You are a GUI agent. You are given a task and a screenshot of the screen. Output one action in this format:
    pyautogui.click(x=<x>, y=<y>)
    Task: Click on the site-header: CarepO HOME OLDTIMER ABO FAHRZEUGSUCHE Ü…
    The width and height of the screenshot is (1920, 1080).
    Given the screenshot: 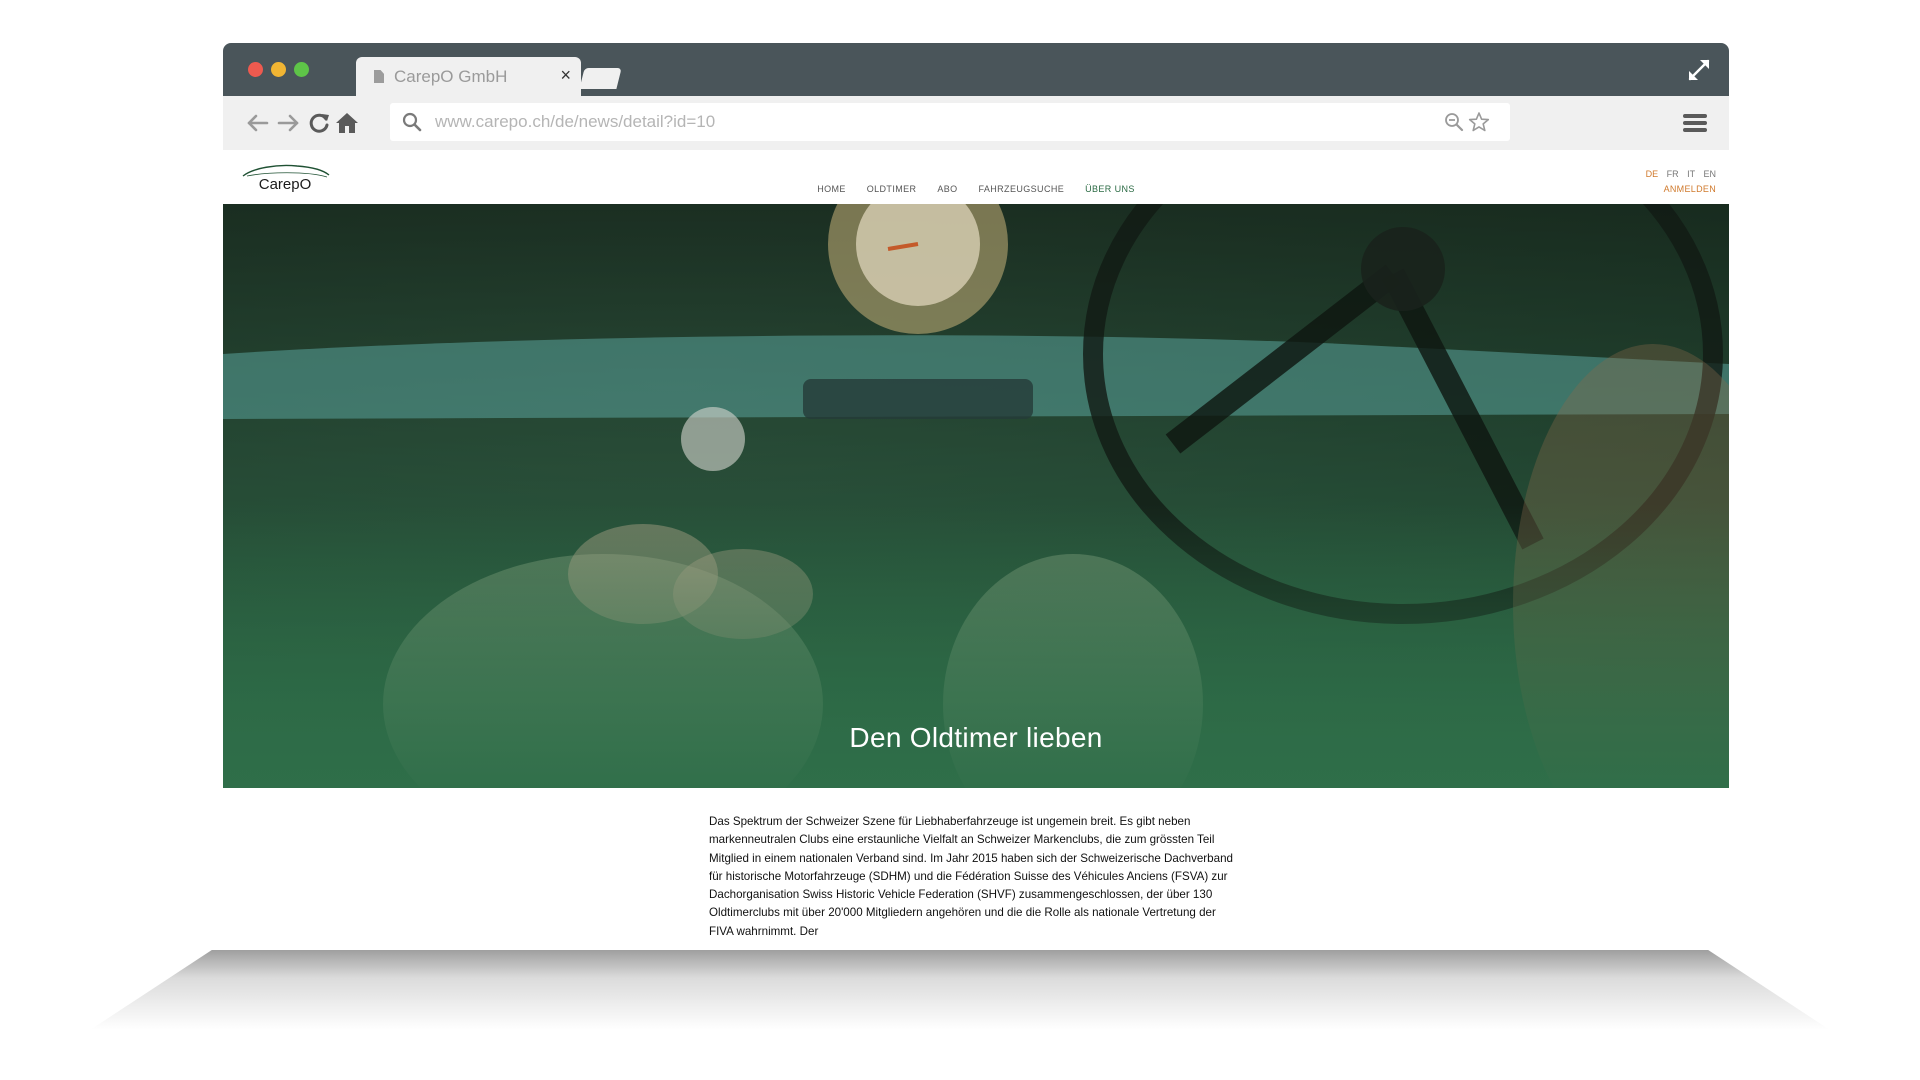 What is the action you would take?
    pyautogui.click(x=976, y=177)
    